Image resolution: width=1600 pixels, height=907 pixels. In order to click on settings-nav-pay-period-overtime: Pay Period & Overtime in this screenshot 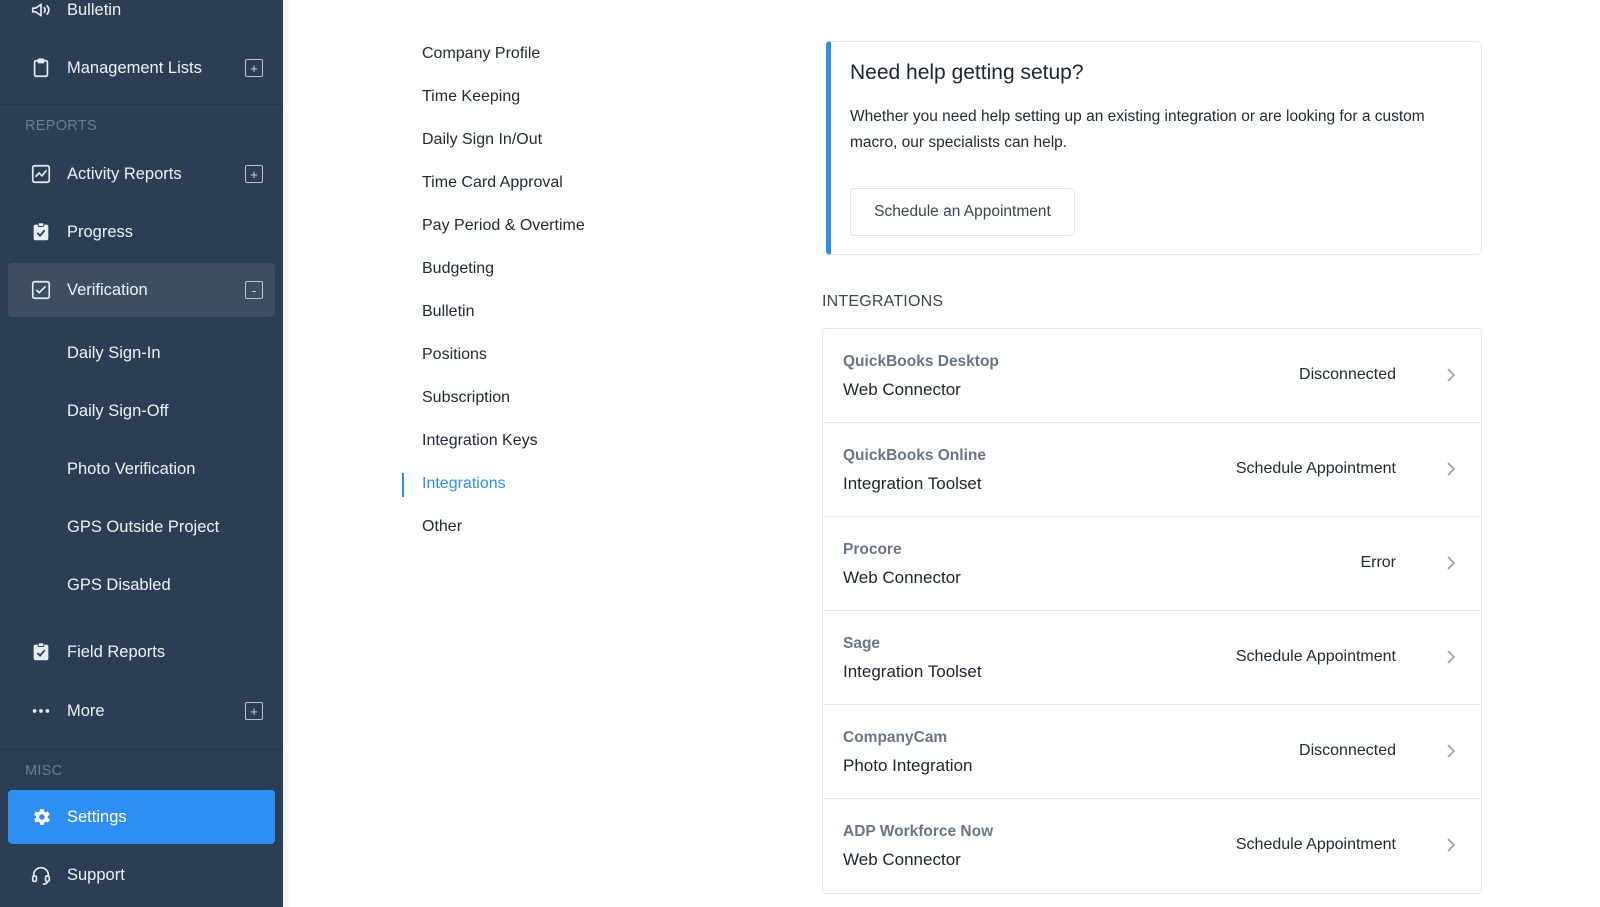, I will do `click(503, 226)`.